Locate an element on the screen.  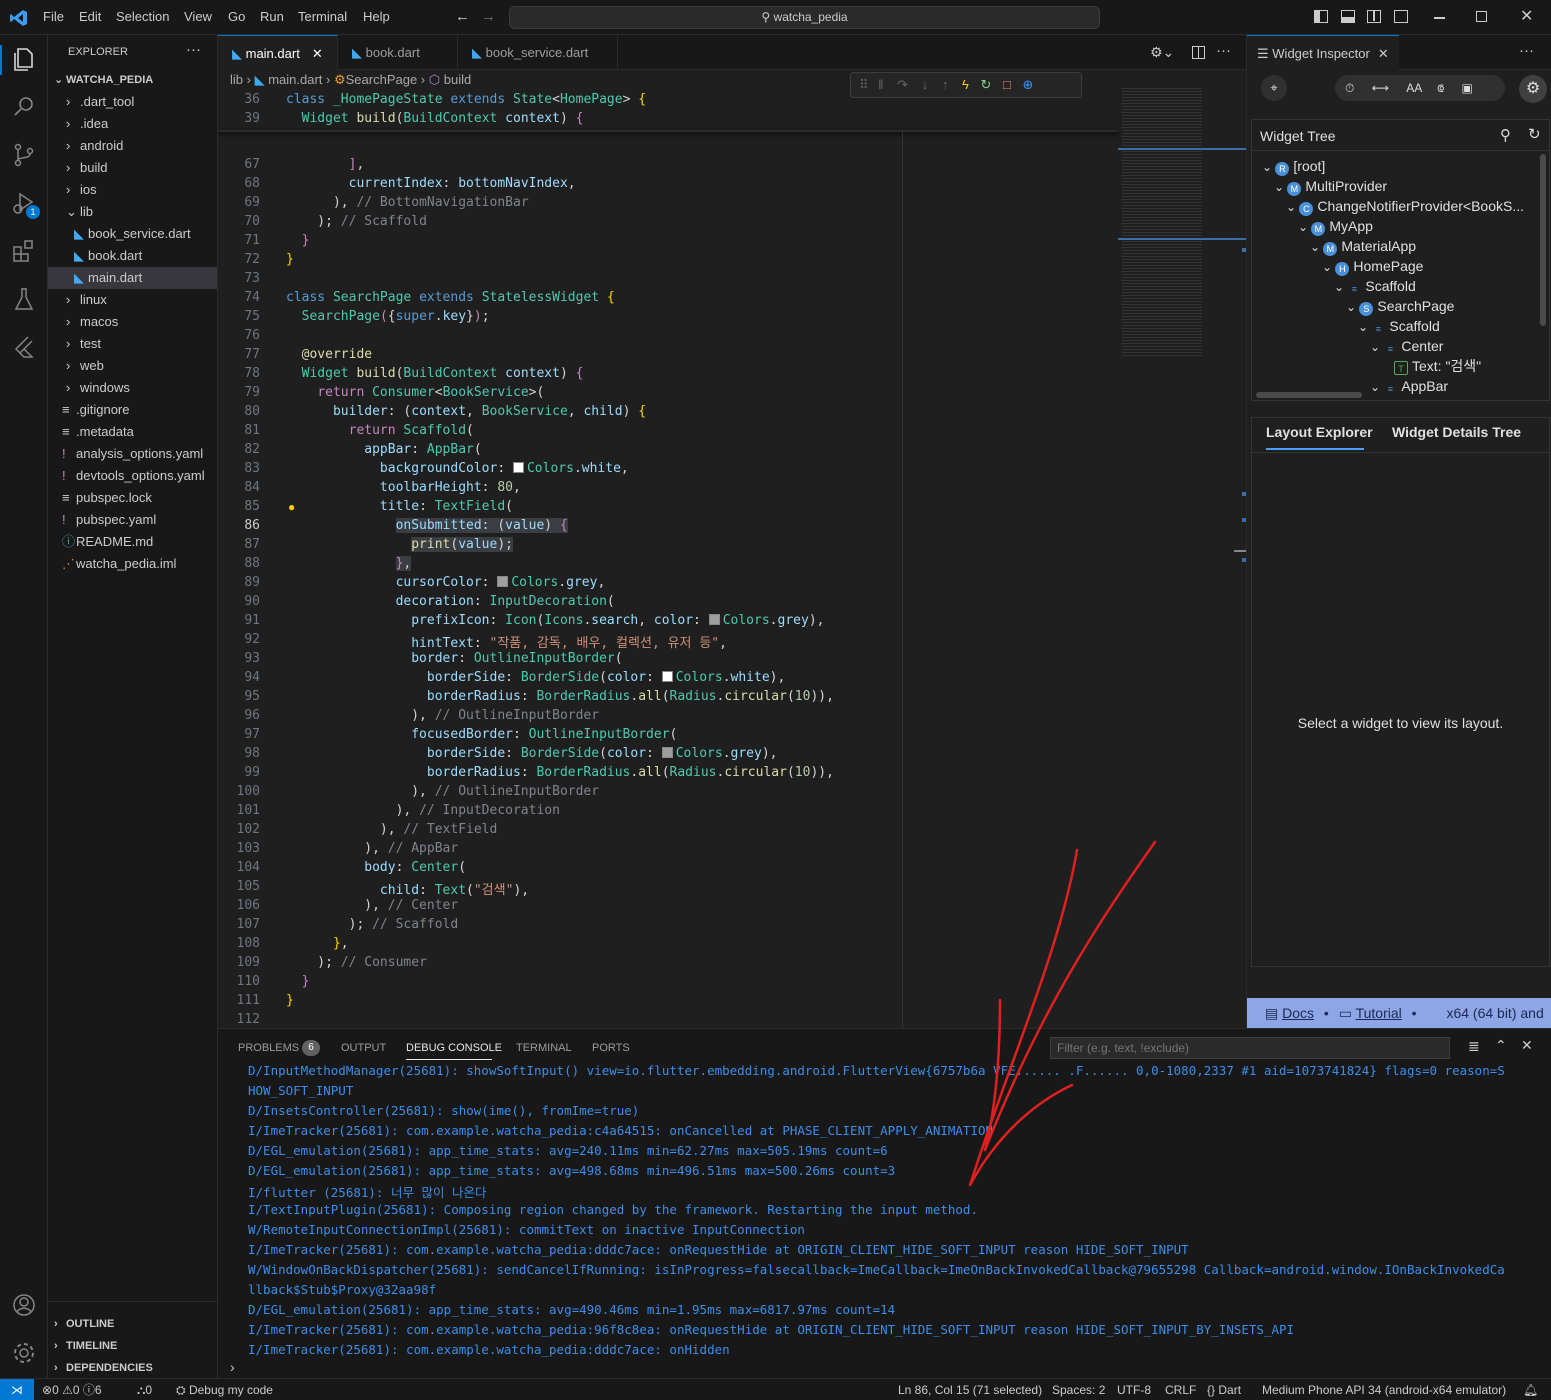
file-tree-item: › .idea is located at coordinates (132, 124).